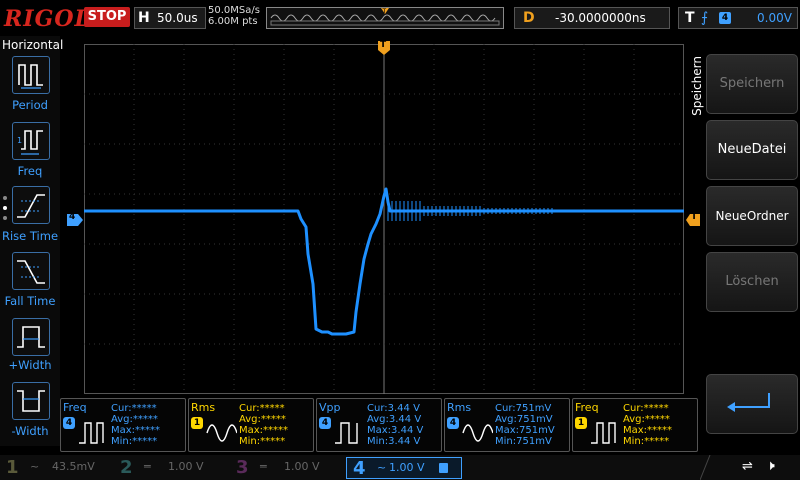  Describe the element at coordinates (770, 466) in the screenshot. I see `speaker-muted-icon: 🕨` at that location.